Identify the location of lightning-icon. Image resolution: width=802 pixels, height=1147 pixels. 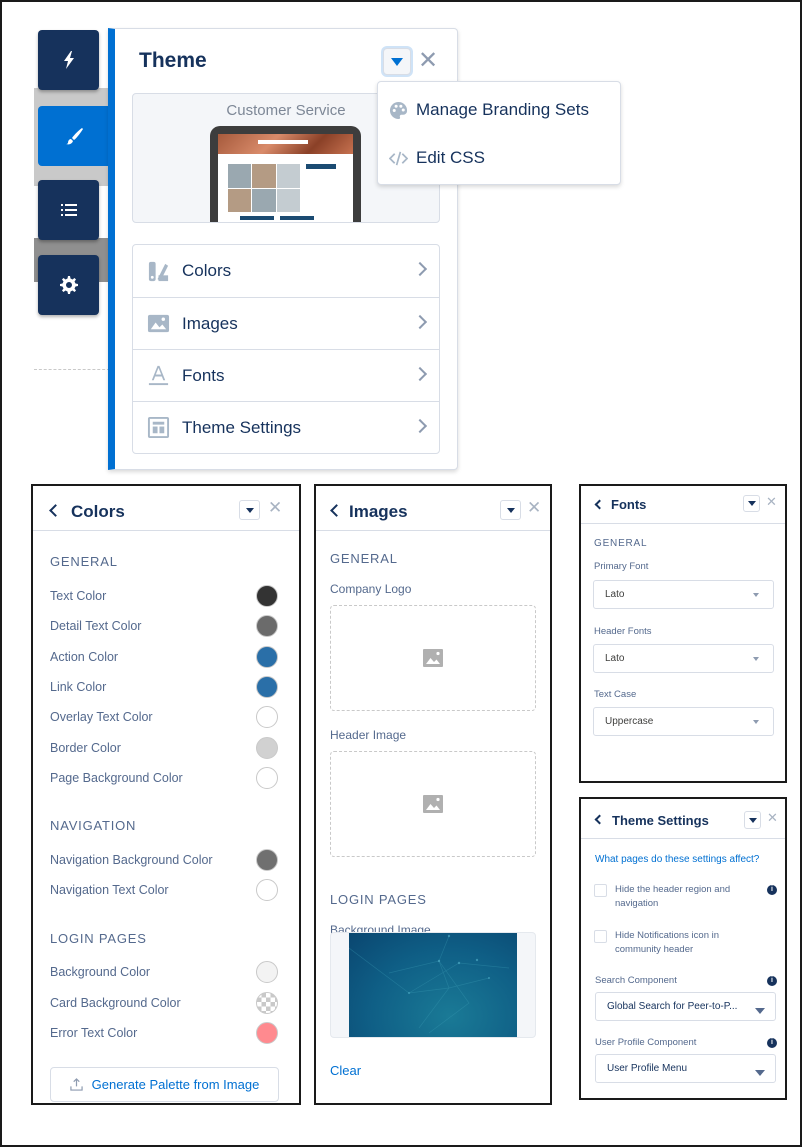
(68, 60).